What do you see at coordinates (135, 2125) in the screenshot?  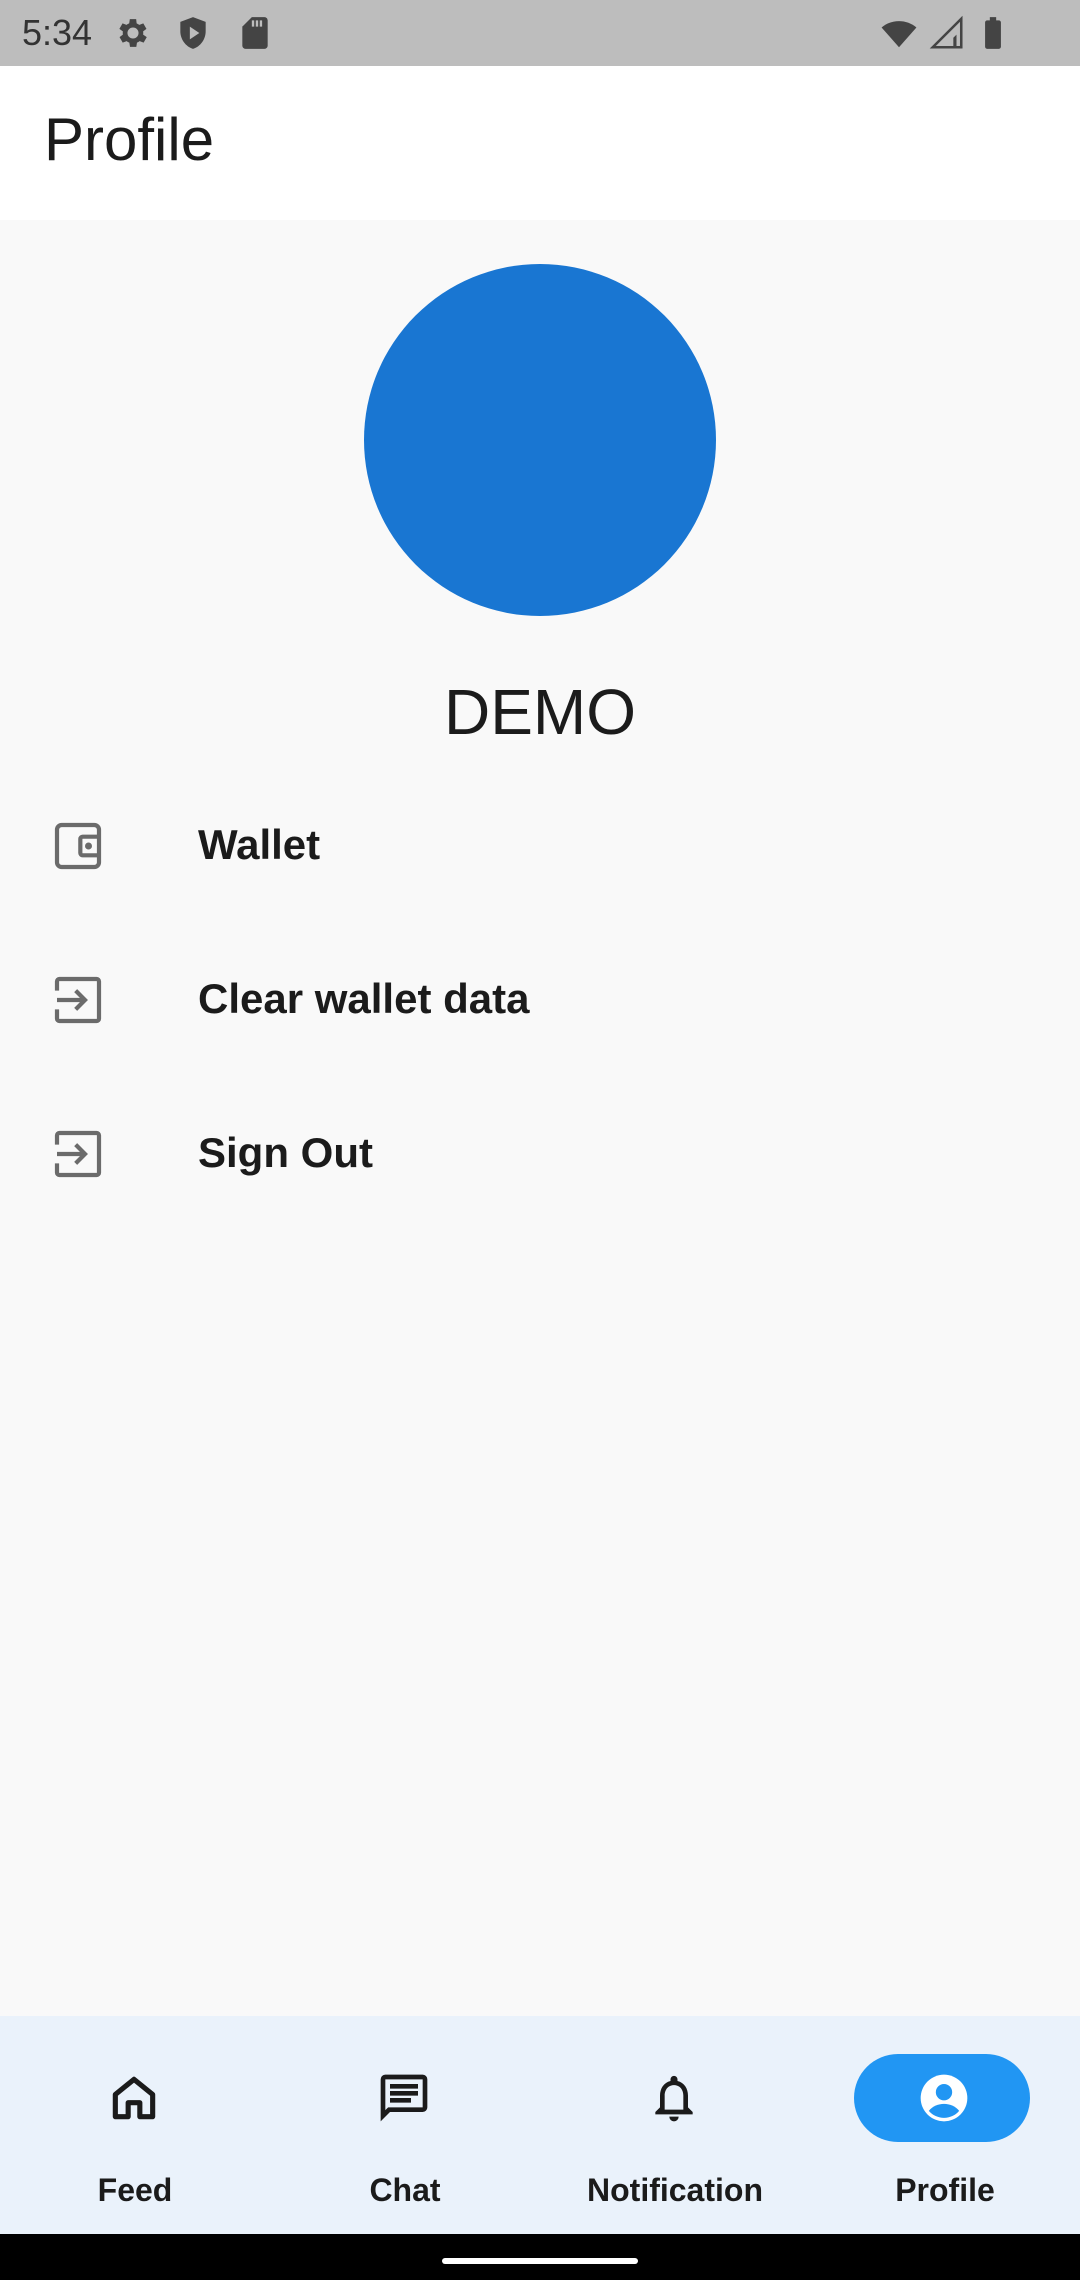 I see `nav-item-feed: Feed` at bounding box center [135, 2125].